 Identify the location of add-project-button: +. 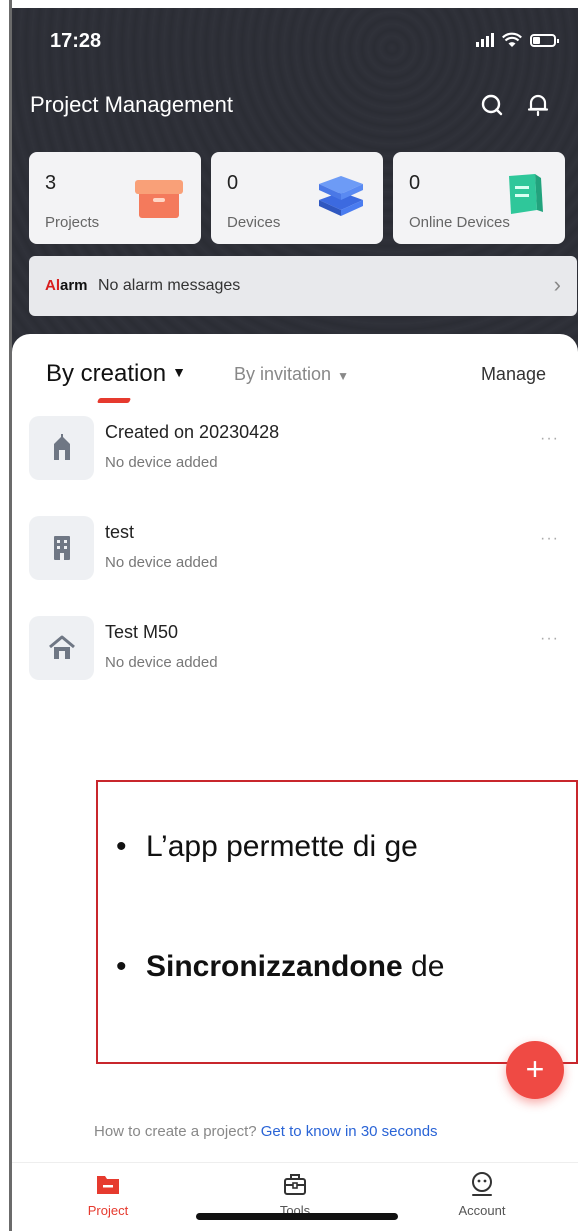
(535, 1070).